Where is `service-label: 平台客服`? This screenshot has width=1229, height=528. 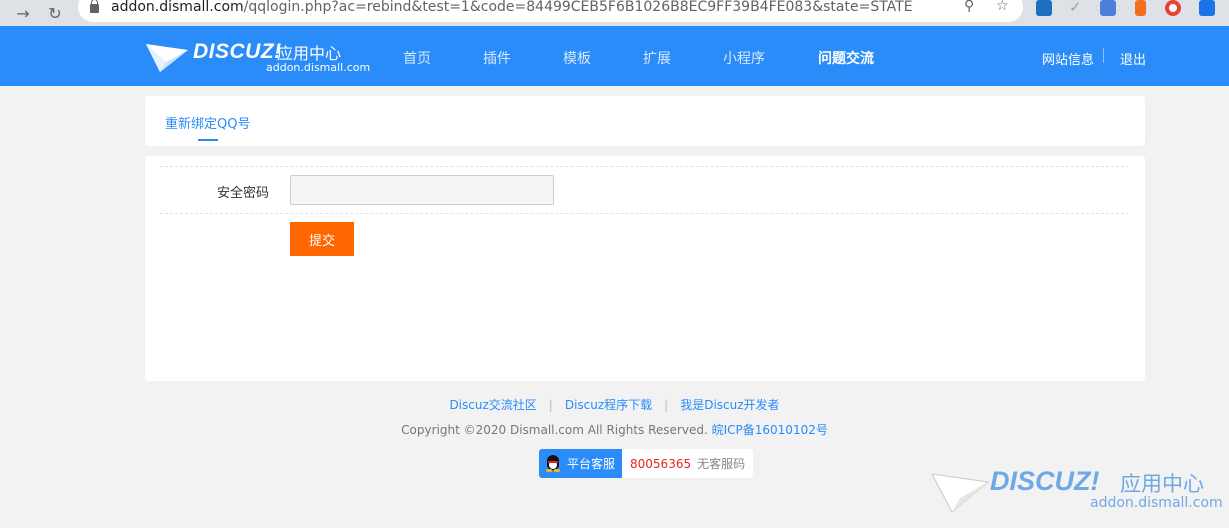 service-label: 平台客服 is located at coordinates (591, 464).